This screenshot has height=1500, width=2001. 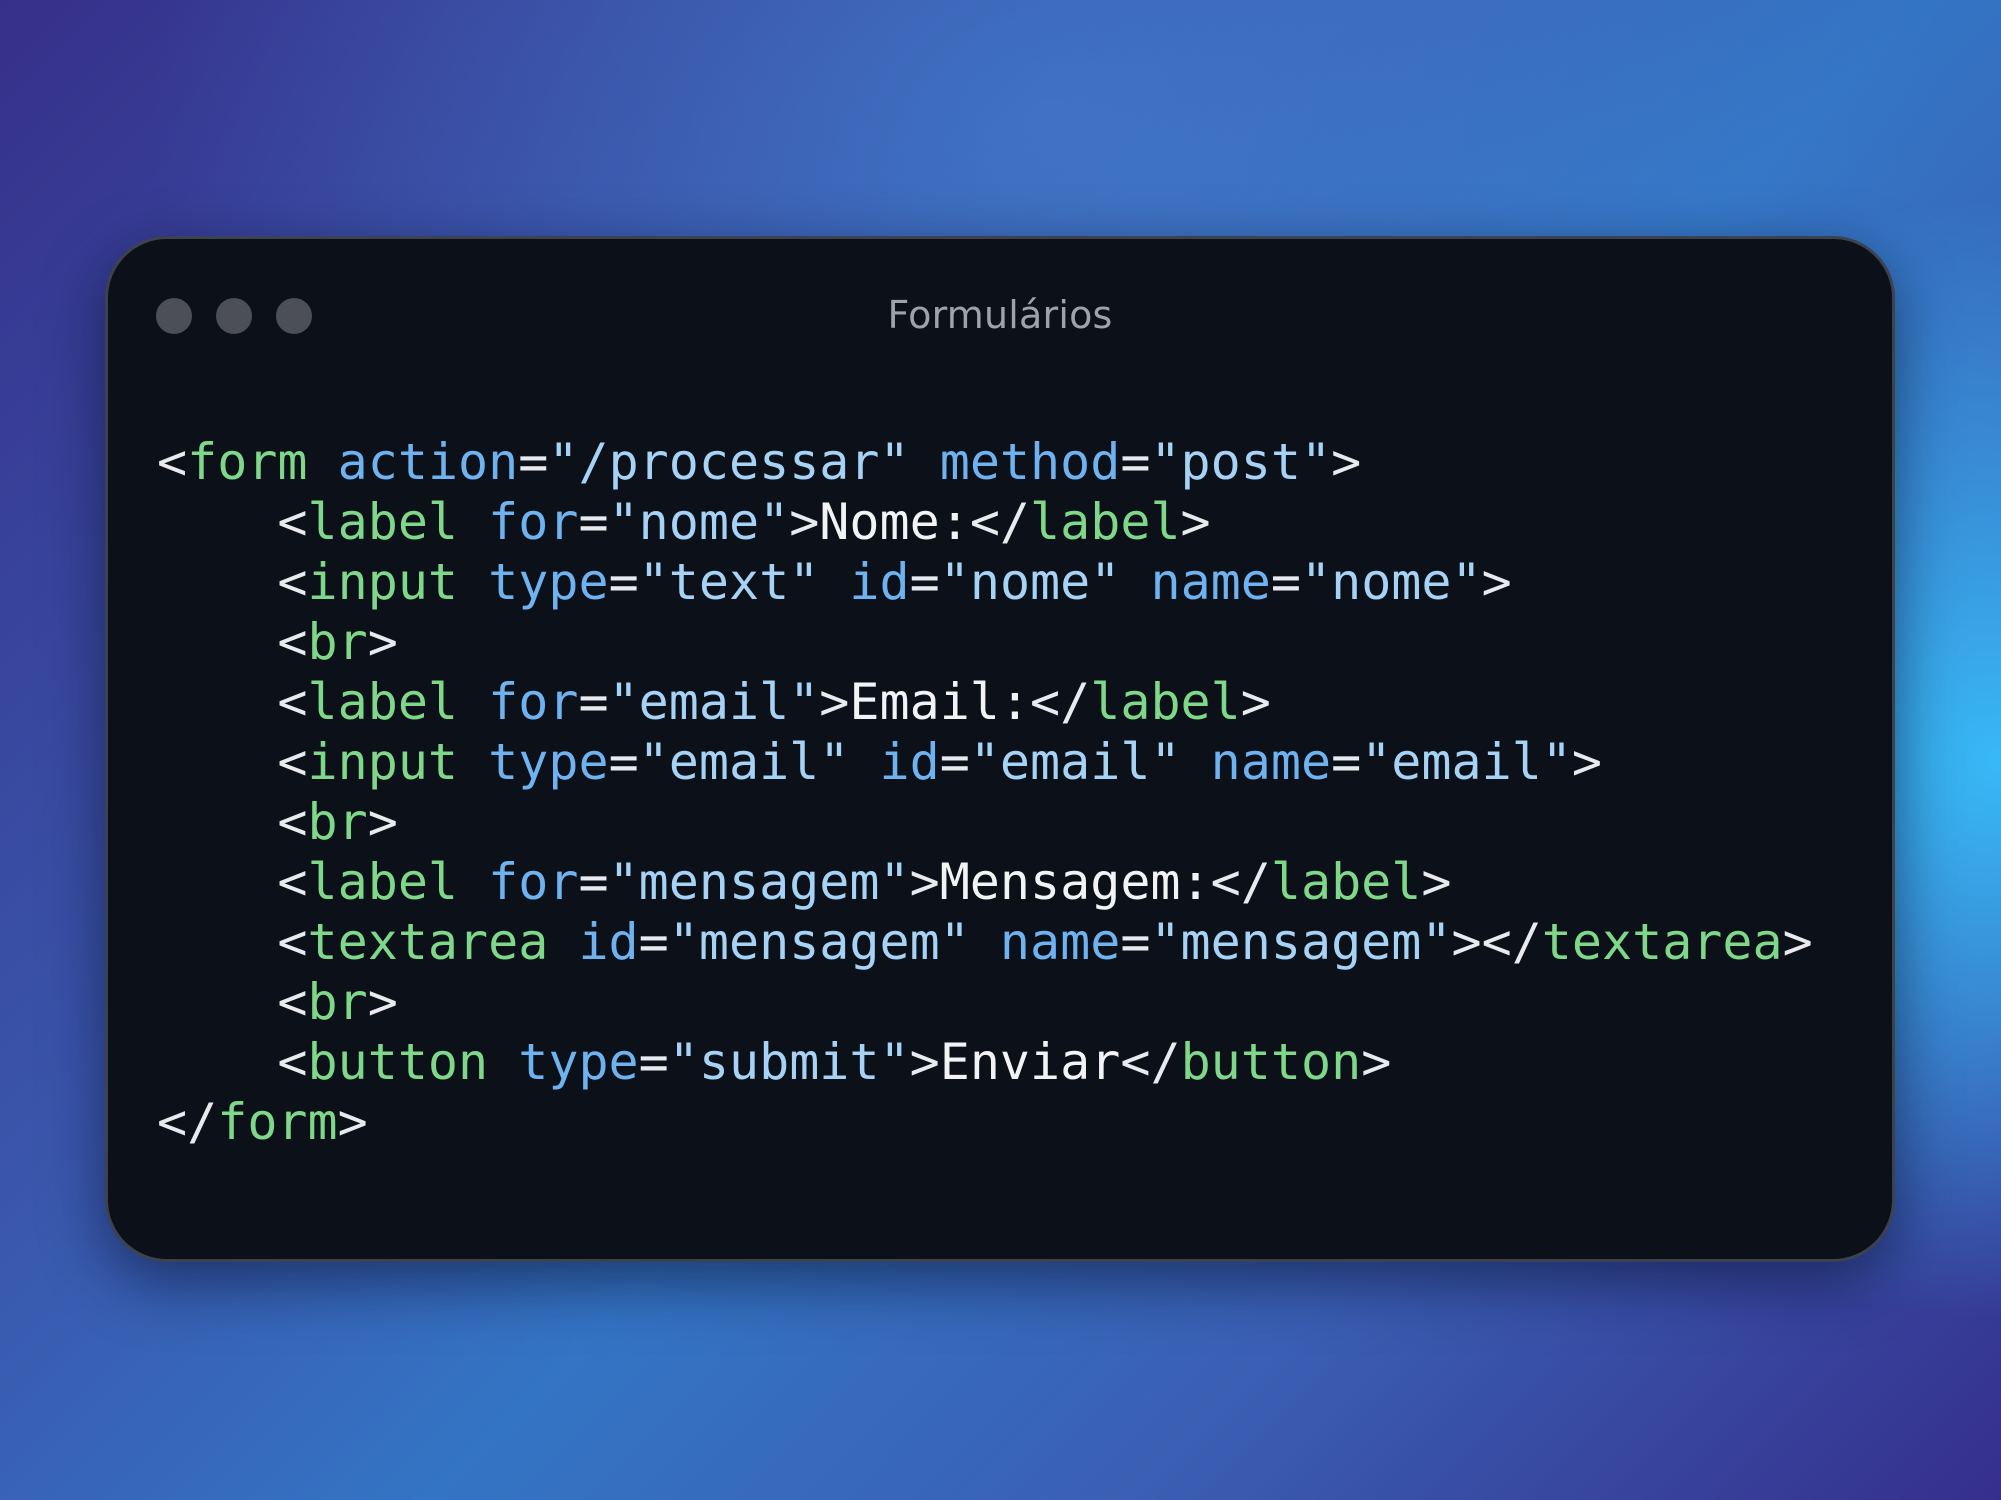 What do you see at coordinates (1030, 462) in the screenshot?
I see `code-attribute: method` at bounding box center [1030, 462].